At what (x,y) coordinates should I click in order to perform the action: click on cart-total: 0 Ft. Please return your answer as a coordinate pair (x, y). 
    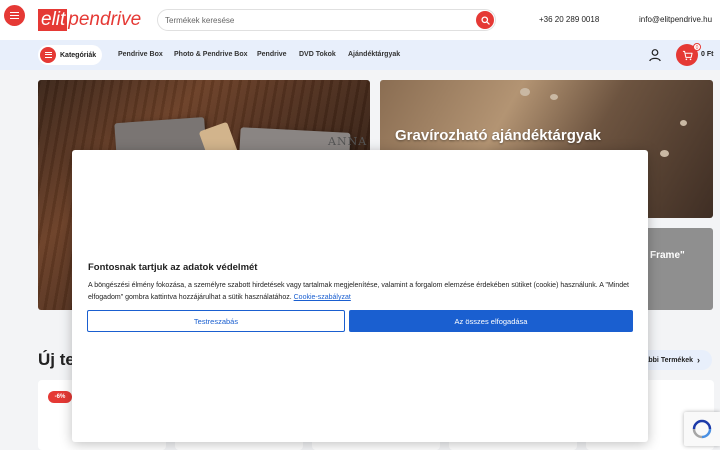
    Looking at the image, I should click on (707, 54).